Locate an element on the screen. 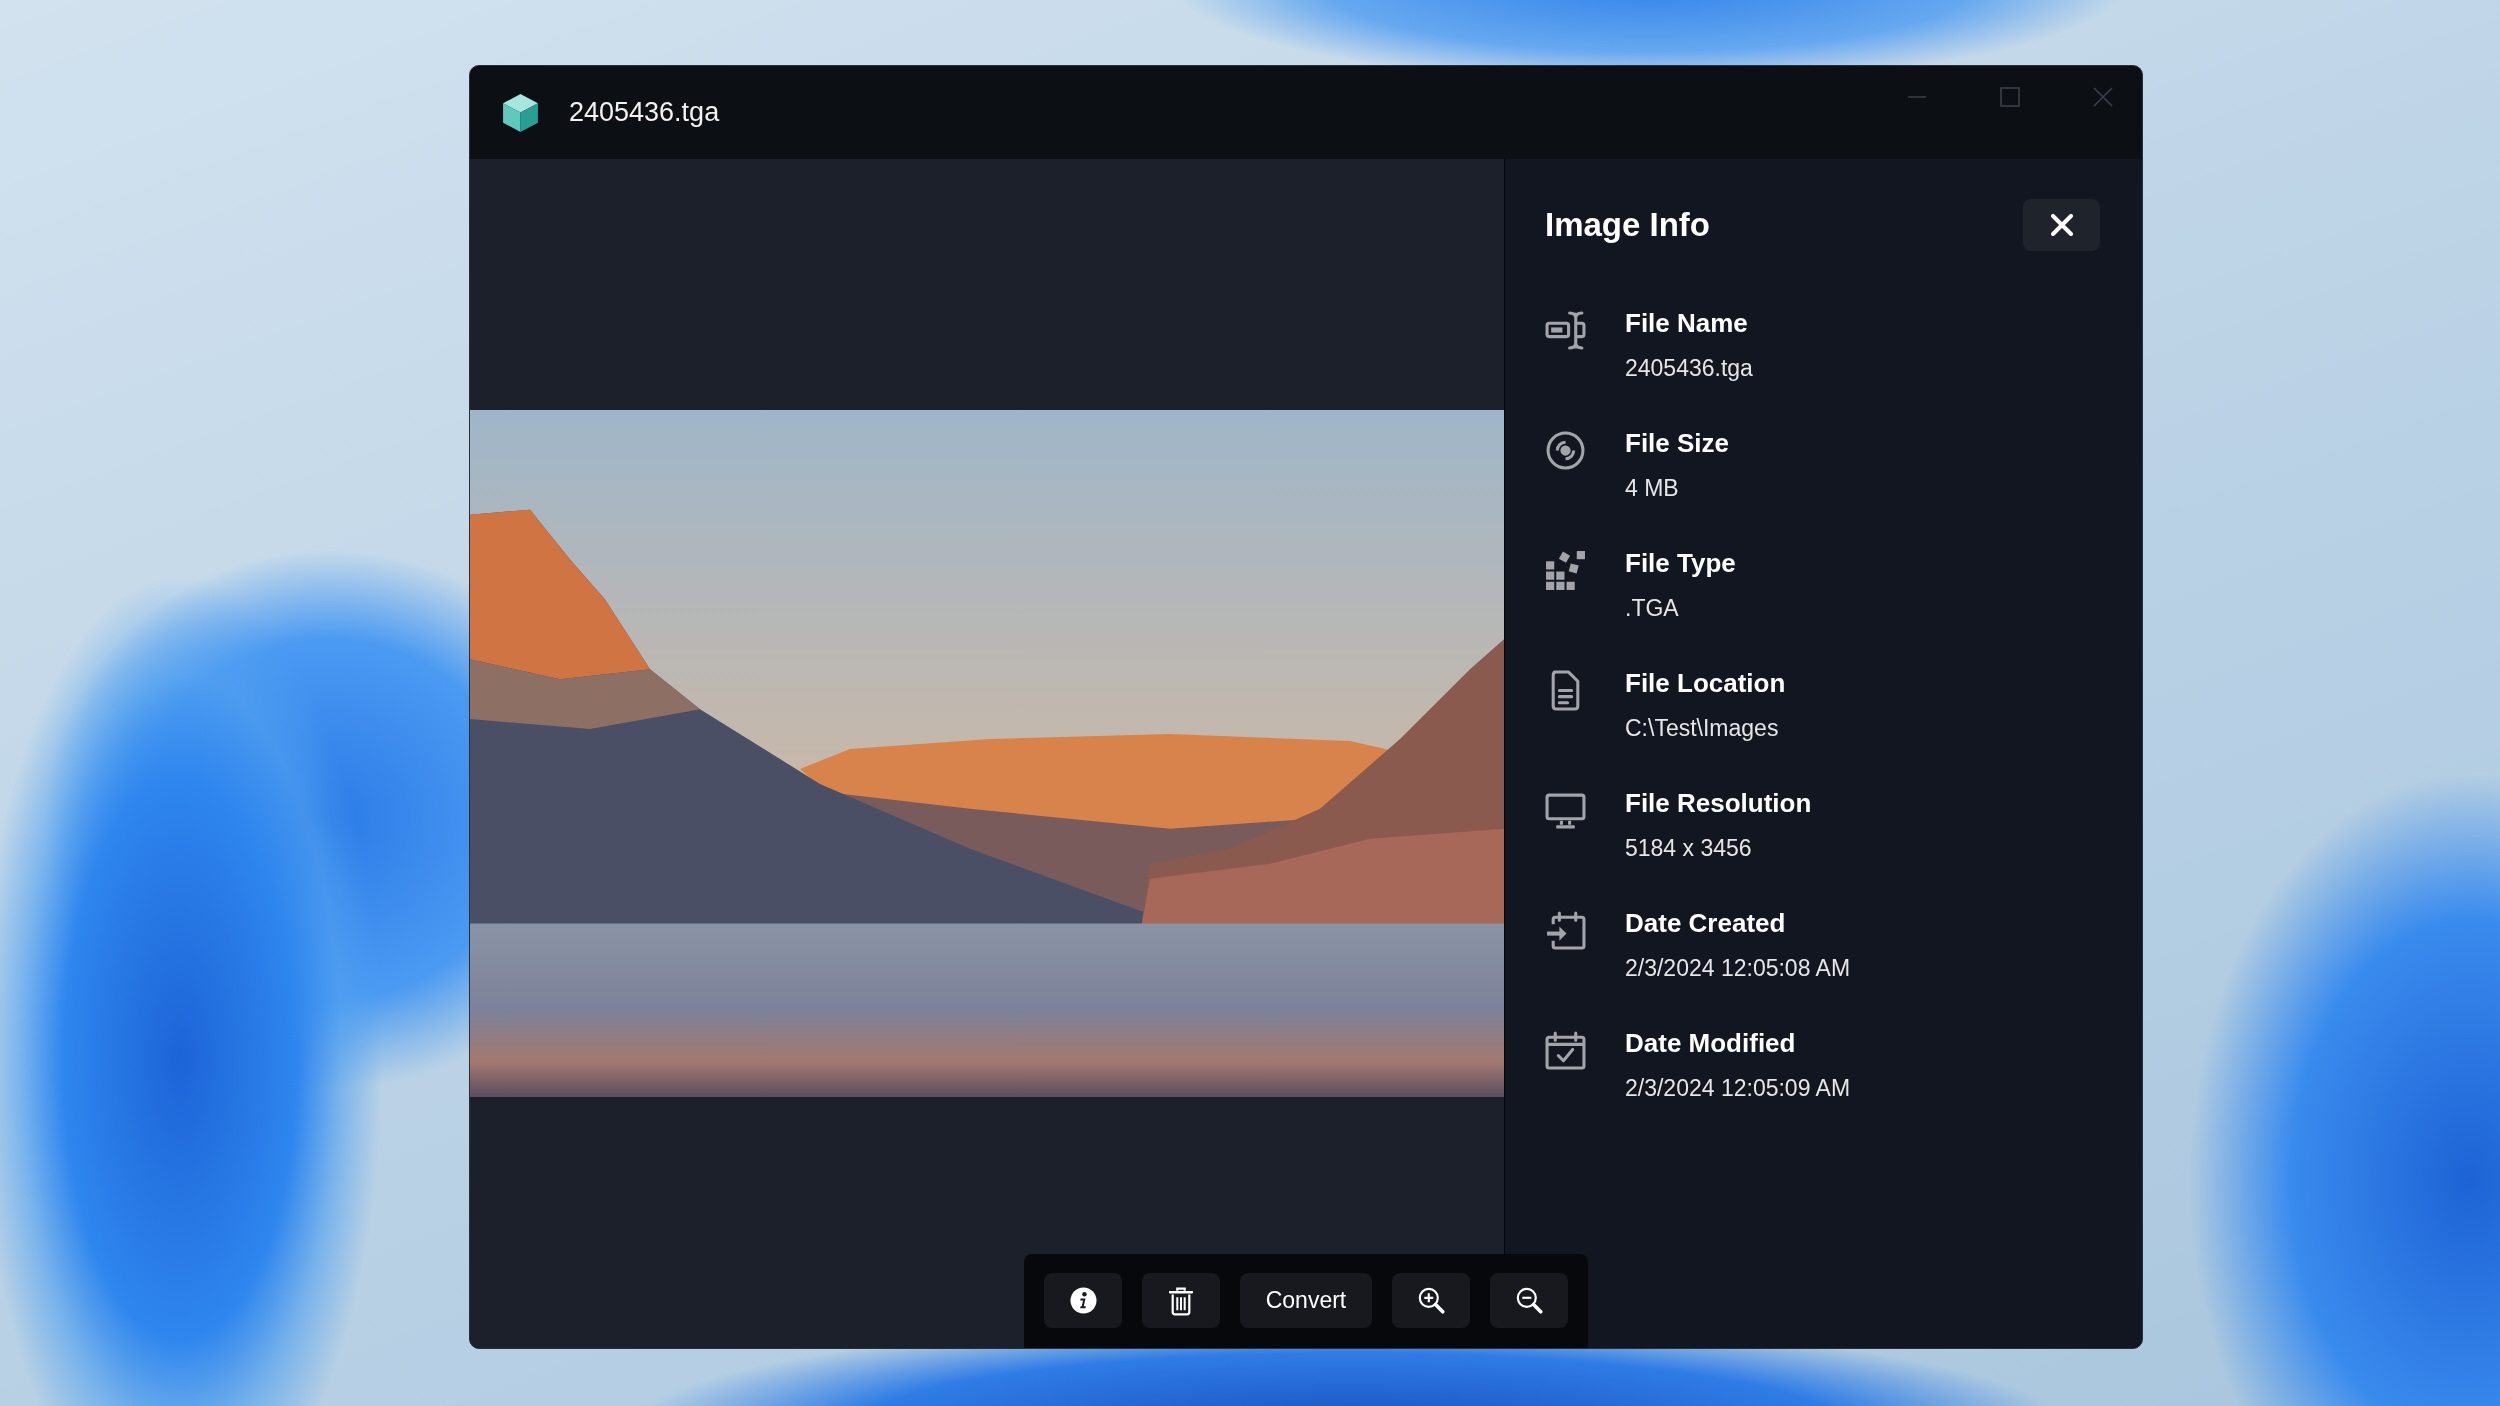 The height and width of the screenshot is (1406, 2500). trash-icon is located at coordinates (1181, 1300).